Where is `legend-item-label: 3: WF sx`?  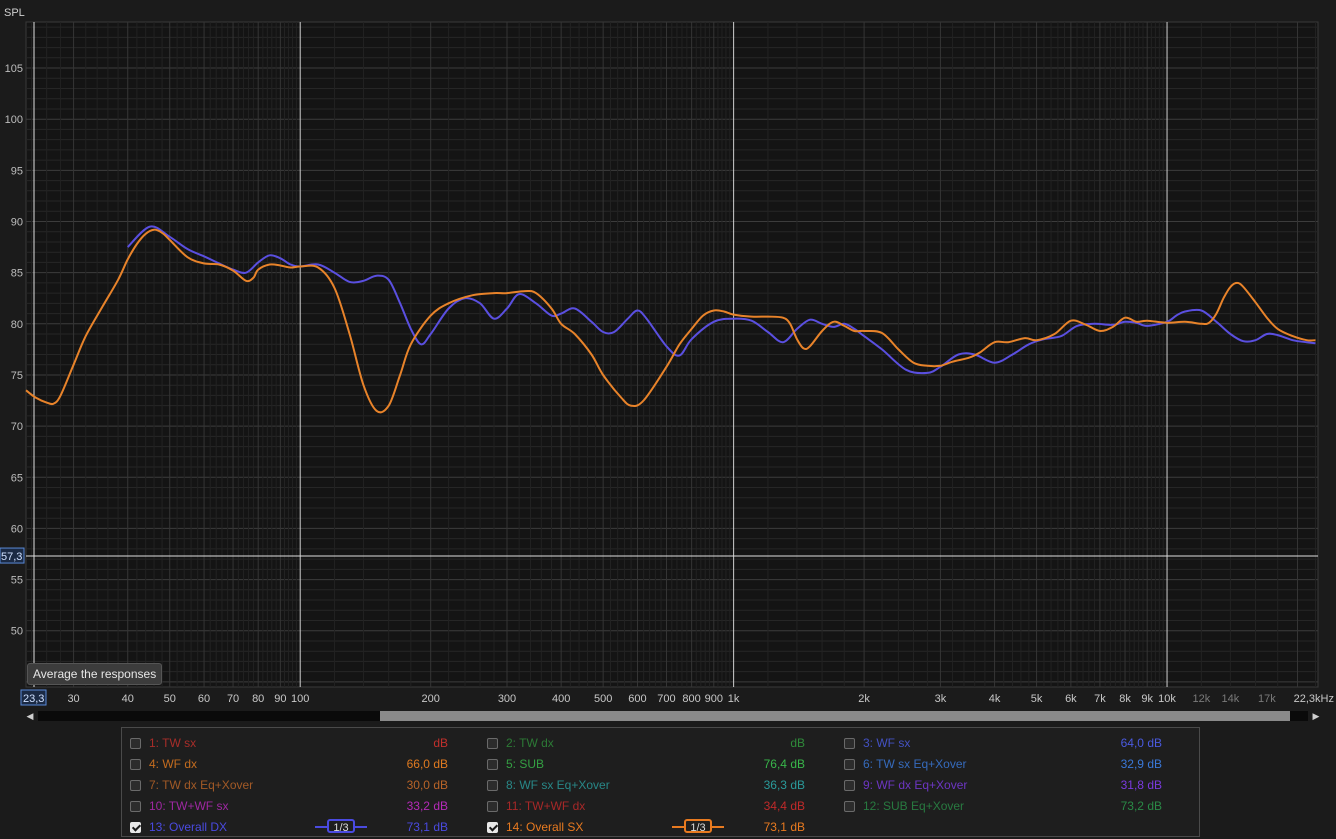 legend-item-label: 3: WF sx is located at coordinates (887, 743).